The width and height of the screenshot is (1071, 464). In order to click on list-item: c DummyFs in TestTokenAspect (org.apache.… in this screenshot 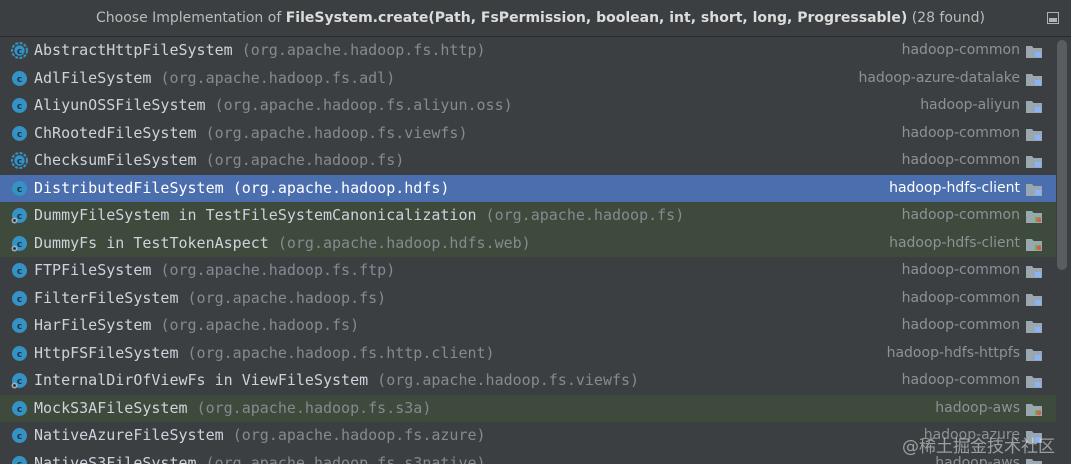, I will do `click(528, 243)`.